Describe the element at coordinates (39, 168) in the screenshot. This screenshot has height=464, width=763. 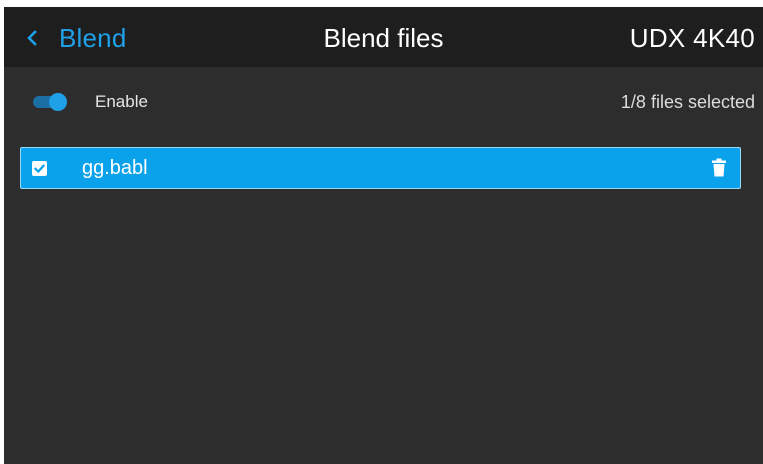
I see `checkbox-checked-icon` at that location.